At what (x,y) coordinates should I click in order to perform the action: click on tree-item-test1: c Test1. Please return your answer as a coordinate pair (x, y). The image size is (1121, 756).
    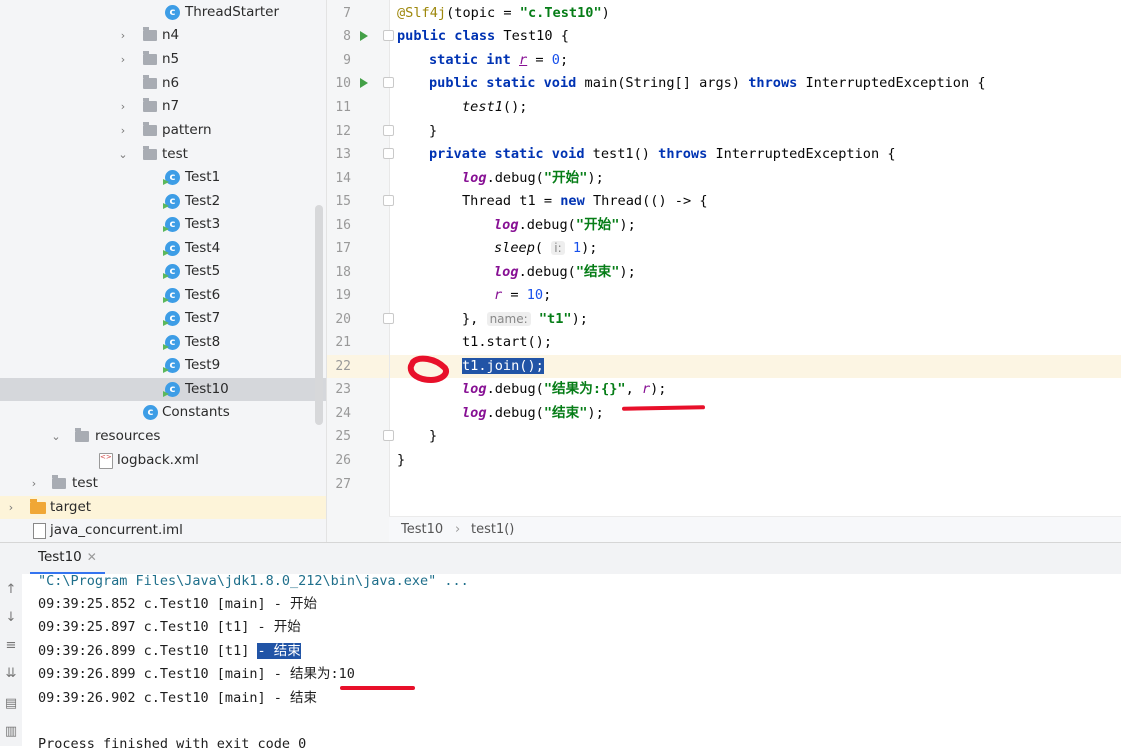
    Looking at the image, I should click on (163, 177).